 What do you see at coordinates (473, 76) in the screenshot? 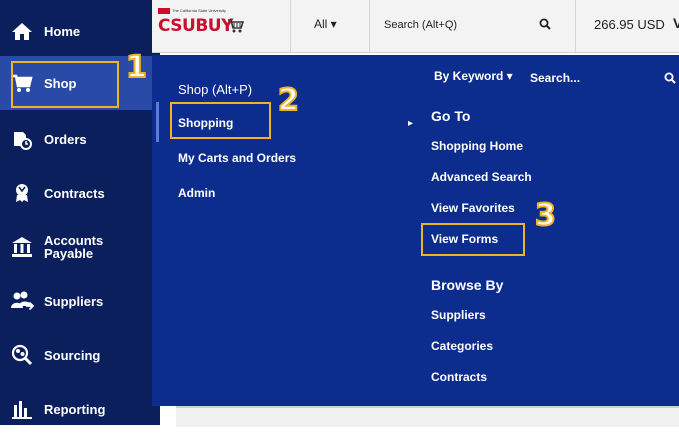
I see `keyword-dropdown: By Keyword ▾` at bounding box center [473, 76].